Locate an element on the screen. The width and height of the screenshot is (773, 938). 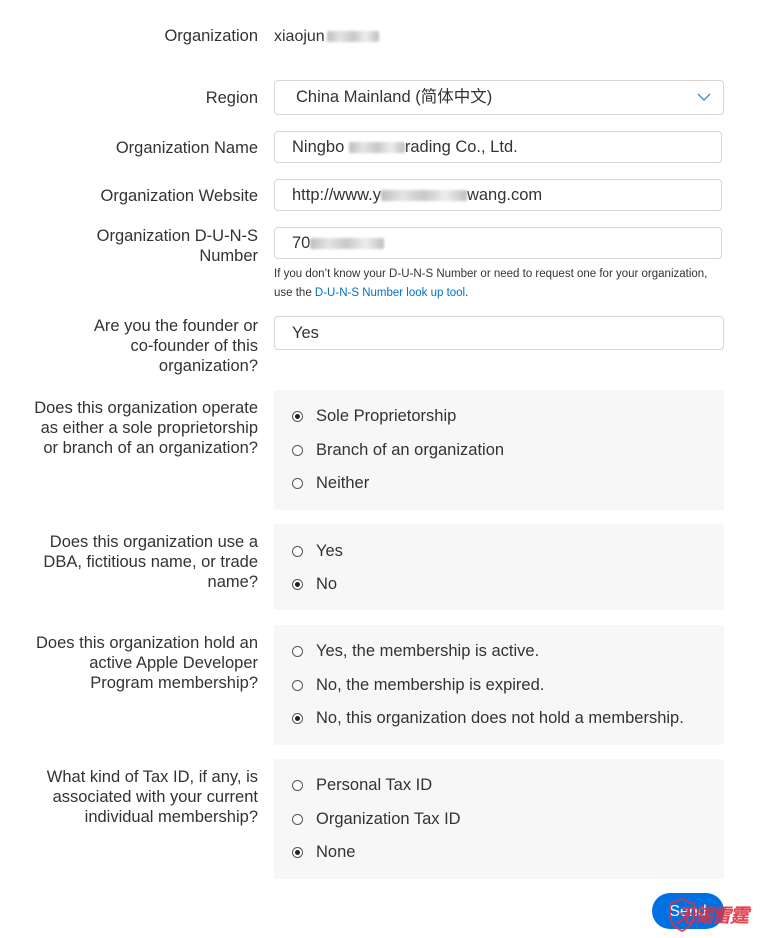
watermark-text: 无锡雷霆 is located at coordinates (712, 916).